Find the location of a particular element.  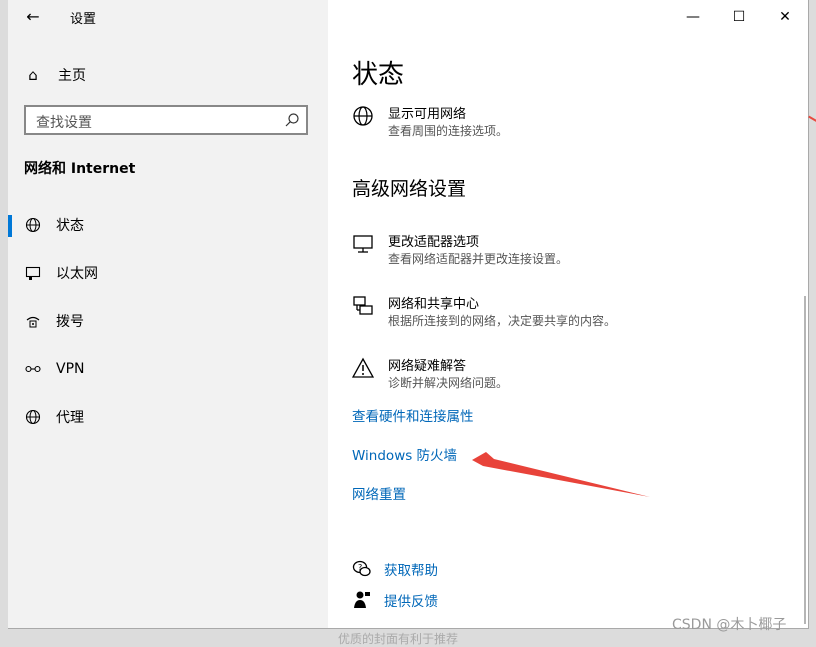

scrollbar is located at coordinates (805, 460).